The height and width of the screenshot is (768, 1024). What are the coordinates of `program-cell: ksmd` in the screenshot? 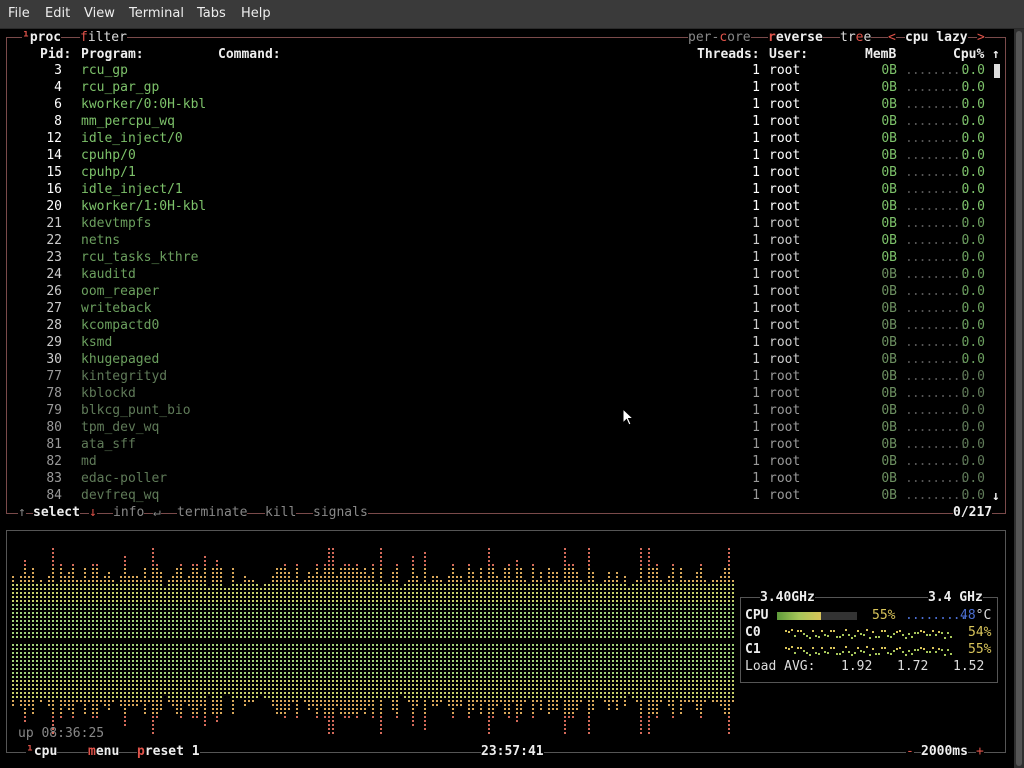 It's located at (97, 342).